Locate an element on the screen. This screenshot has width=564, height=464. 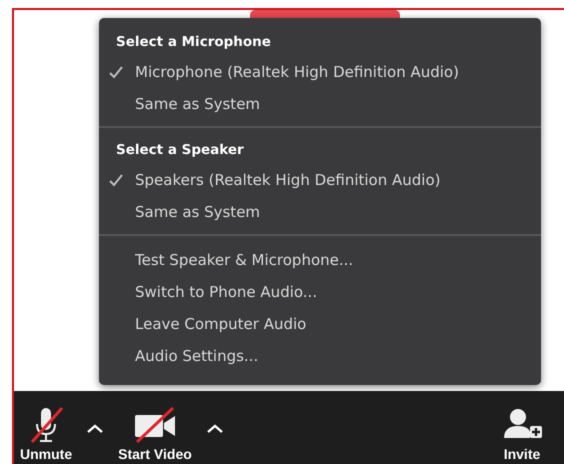
menu-item: Microphone (Realtek High Definition Audio) is located at coordinates (320, 72).